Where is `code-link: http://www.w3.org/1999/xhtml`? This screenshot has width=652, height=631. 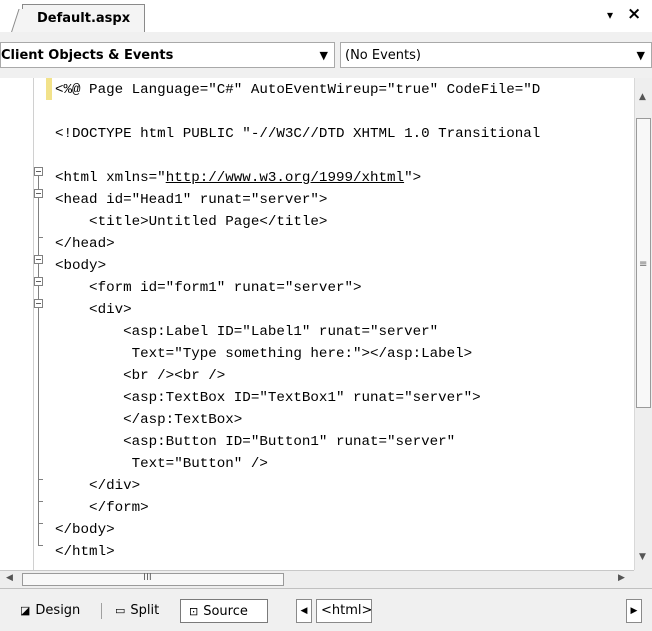 code-link: http://www.w3.org/1999/xhtml is located at coordinates (285, 178).